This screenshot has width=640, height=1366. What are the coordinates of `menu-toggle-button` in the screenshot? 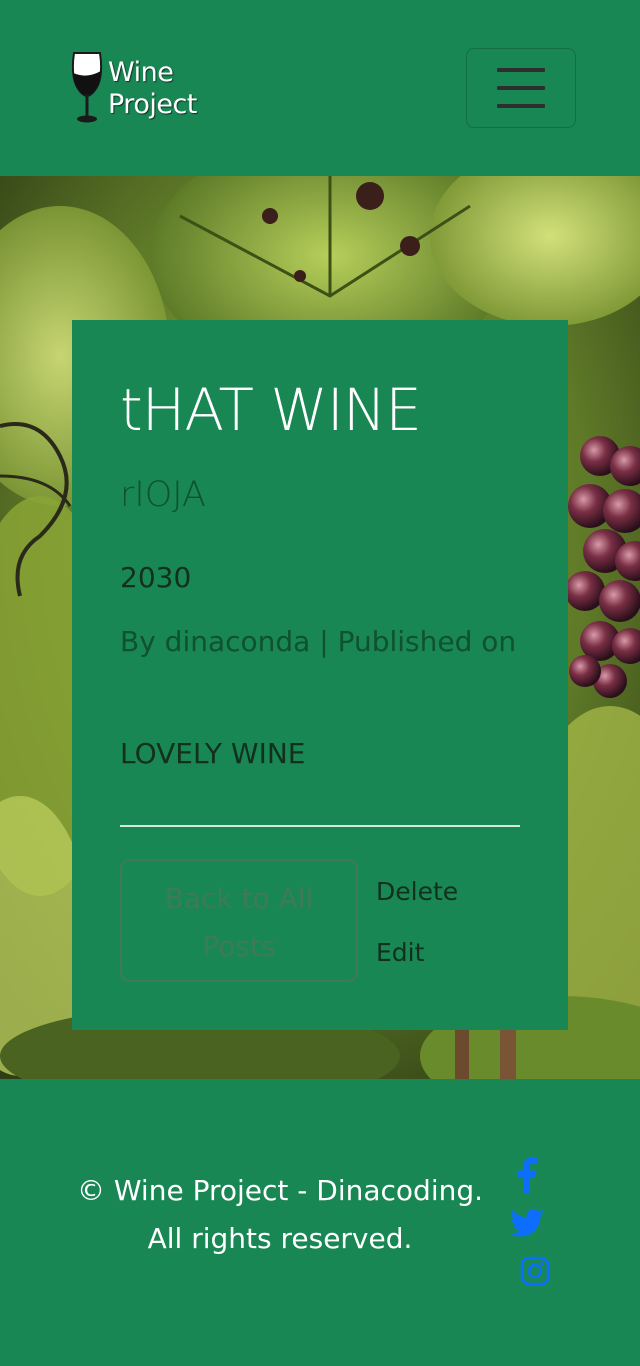 It's located at (521, 88).